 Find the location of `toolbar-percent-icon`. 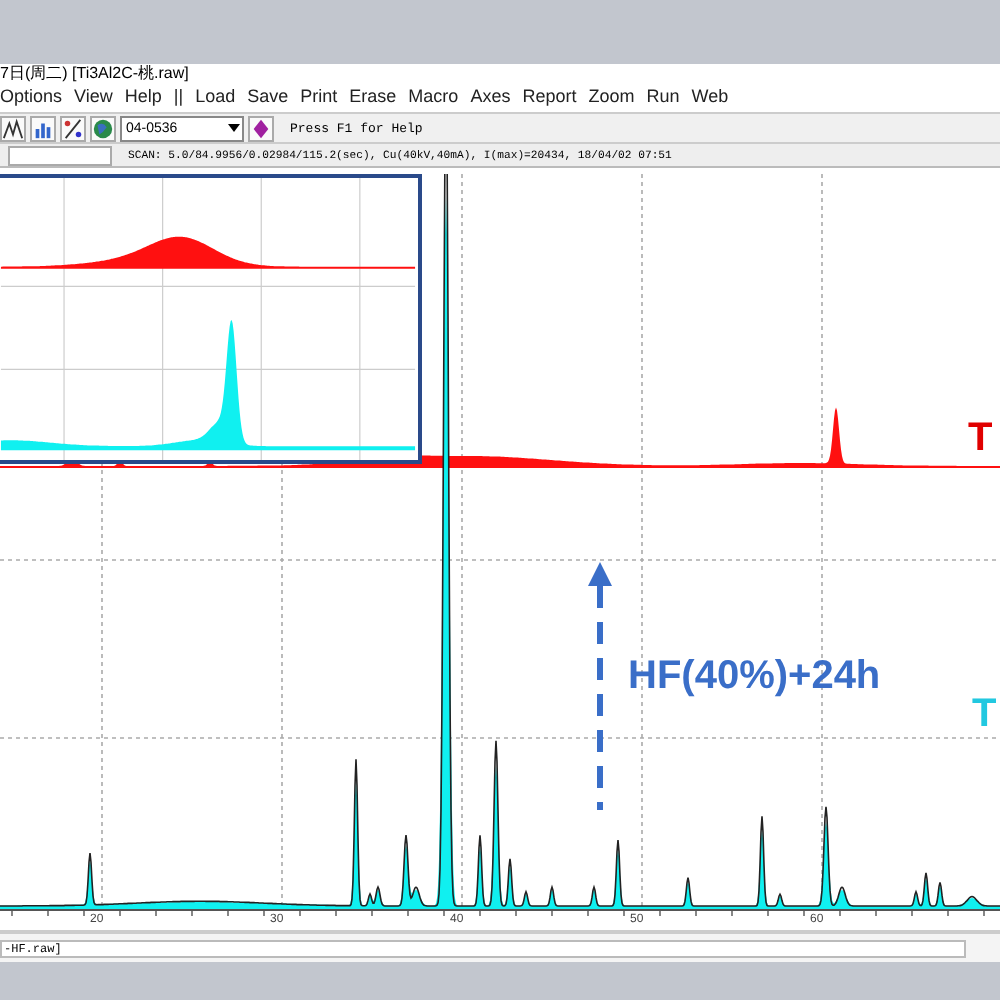

toolbar-percent-icon is located at coordinates (73, 128).